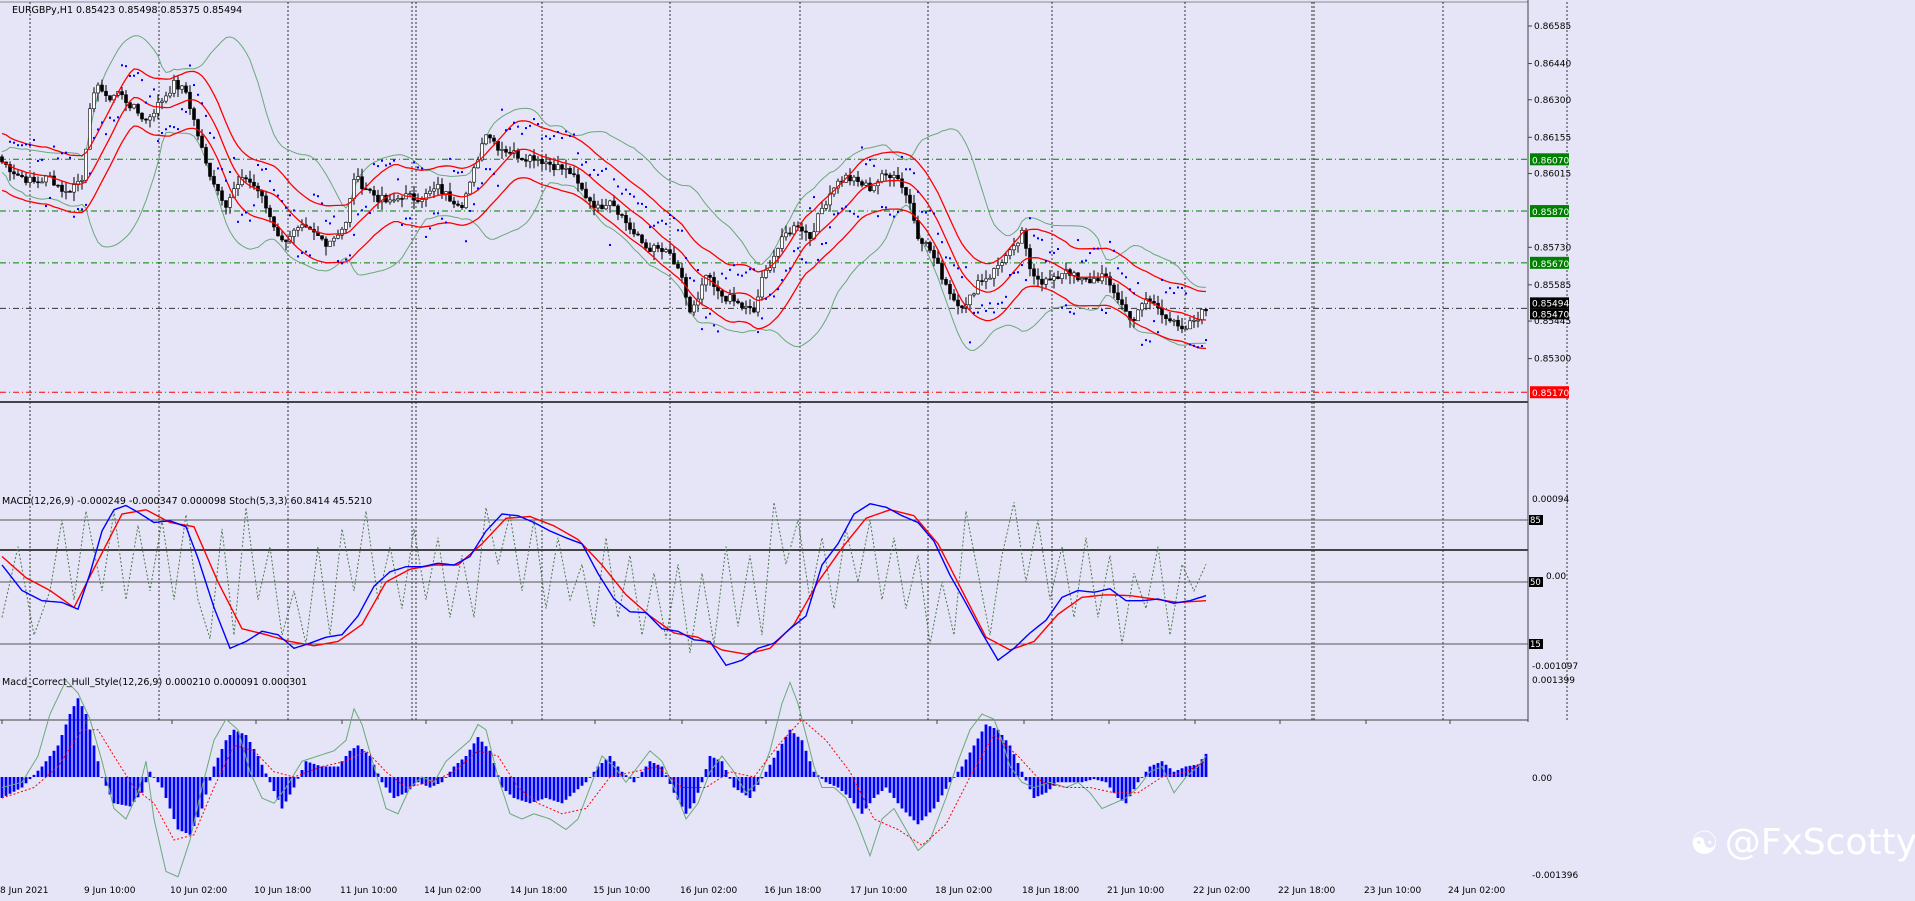 Image resolution: width=1915 pixels, height=901 pixels. What do you see at coordinates (24, 891) in the screenshot?
I see `time-axis-label: 8 Jun 2021` at bounding box center [24, 891].